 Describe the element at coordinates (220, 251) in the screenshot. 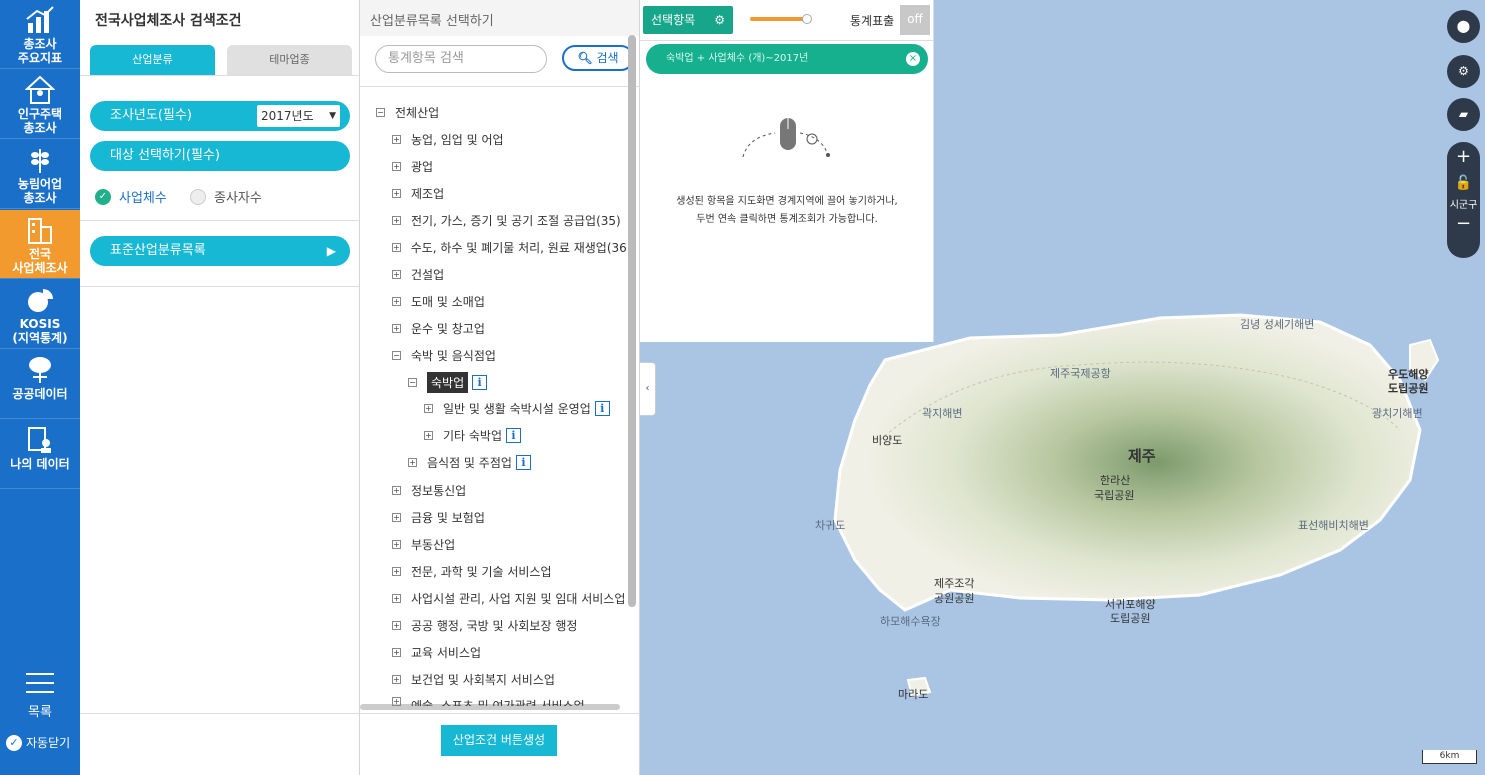

I see `standard-list-button: 표준산업분류목록 ▶` at that location.